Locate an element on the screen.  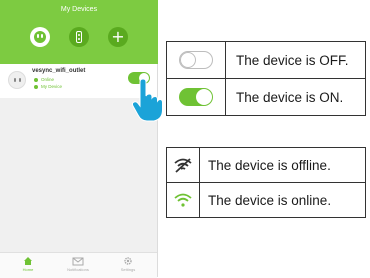
mail-icon is located at coordinates (78, 261).